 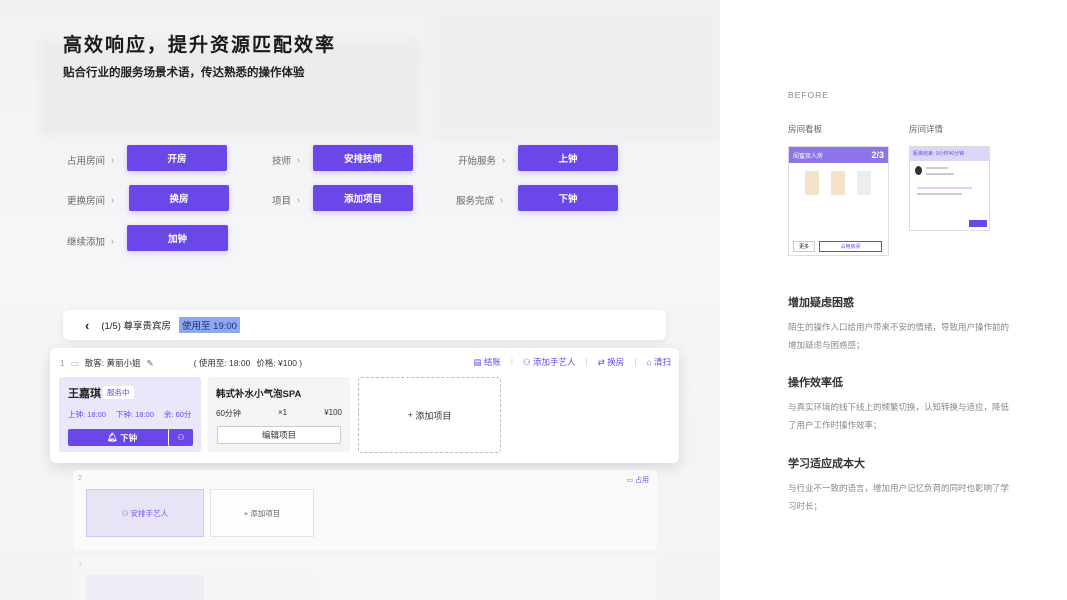 I want to click on price: 价格: ¥100 ), so click(x=279, y=363).